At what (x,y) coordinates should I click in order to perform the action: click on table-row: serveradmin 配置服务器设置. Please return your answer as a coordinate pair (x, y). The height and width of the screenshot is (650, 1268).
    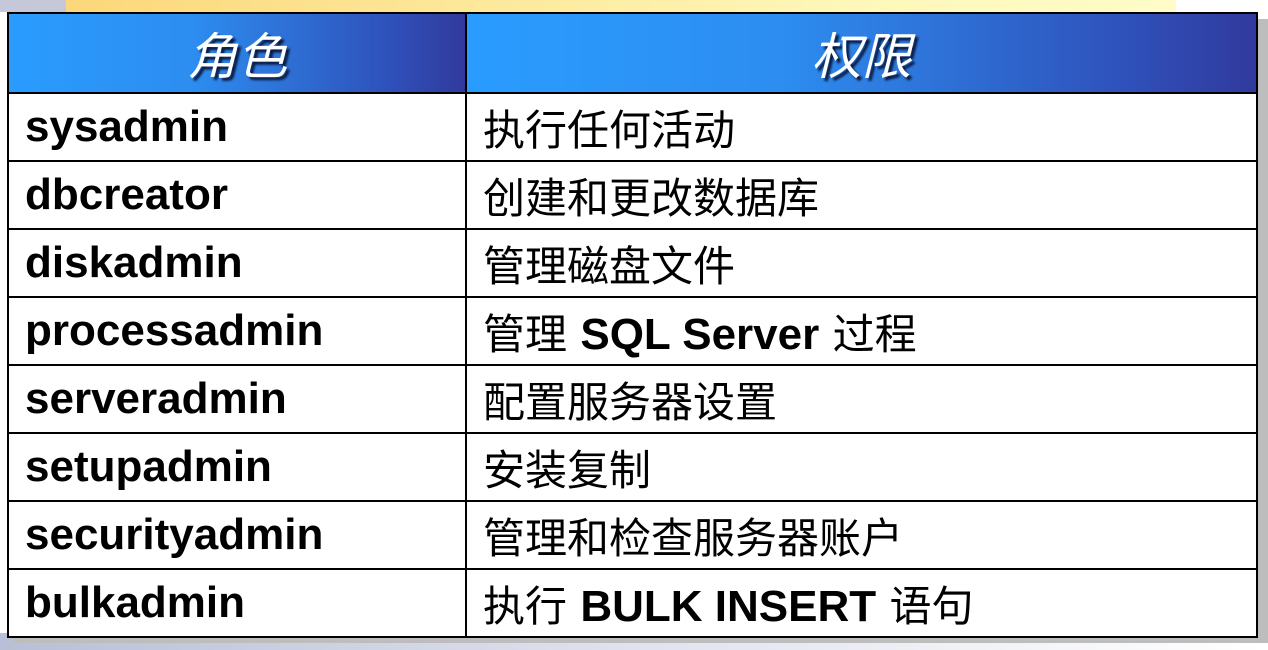
    Looking at the image, I should click on (632, 399).